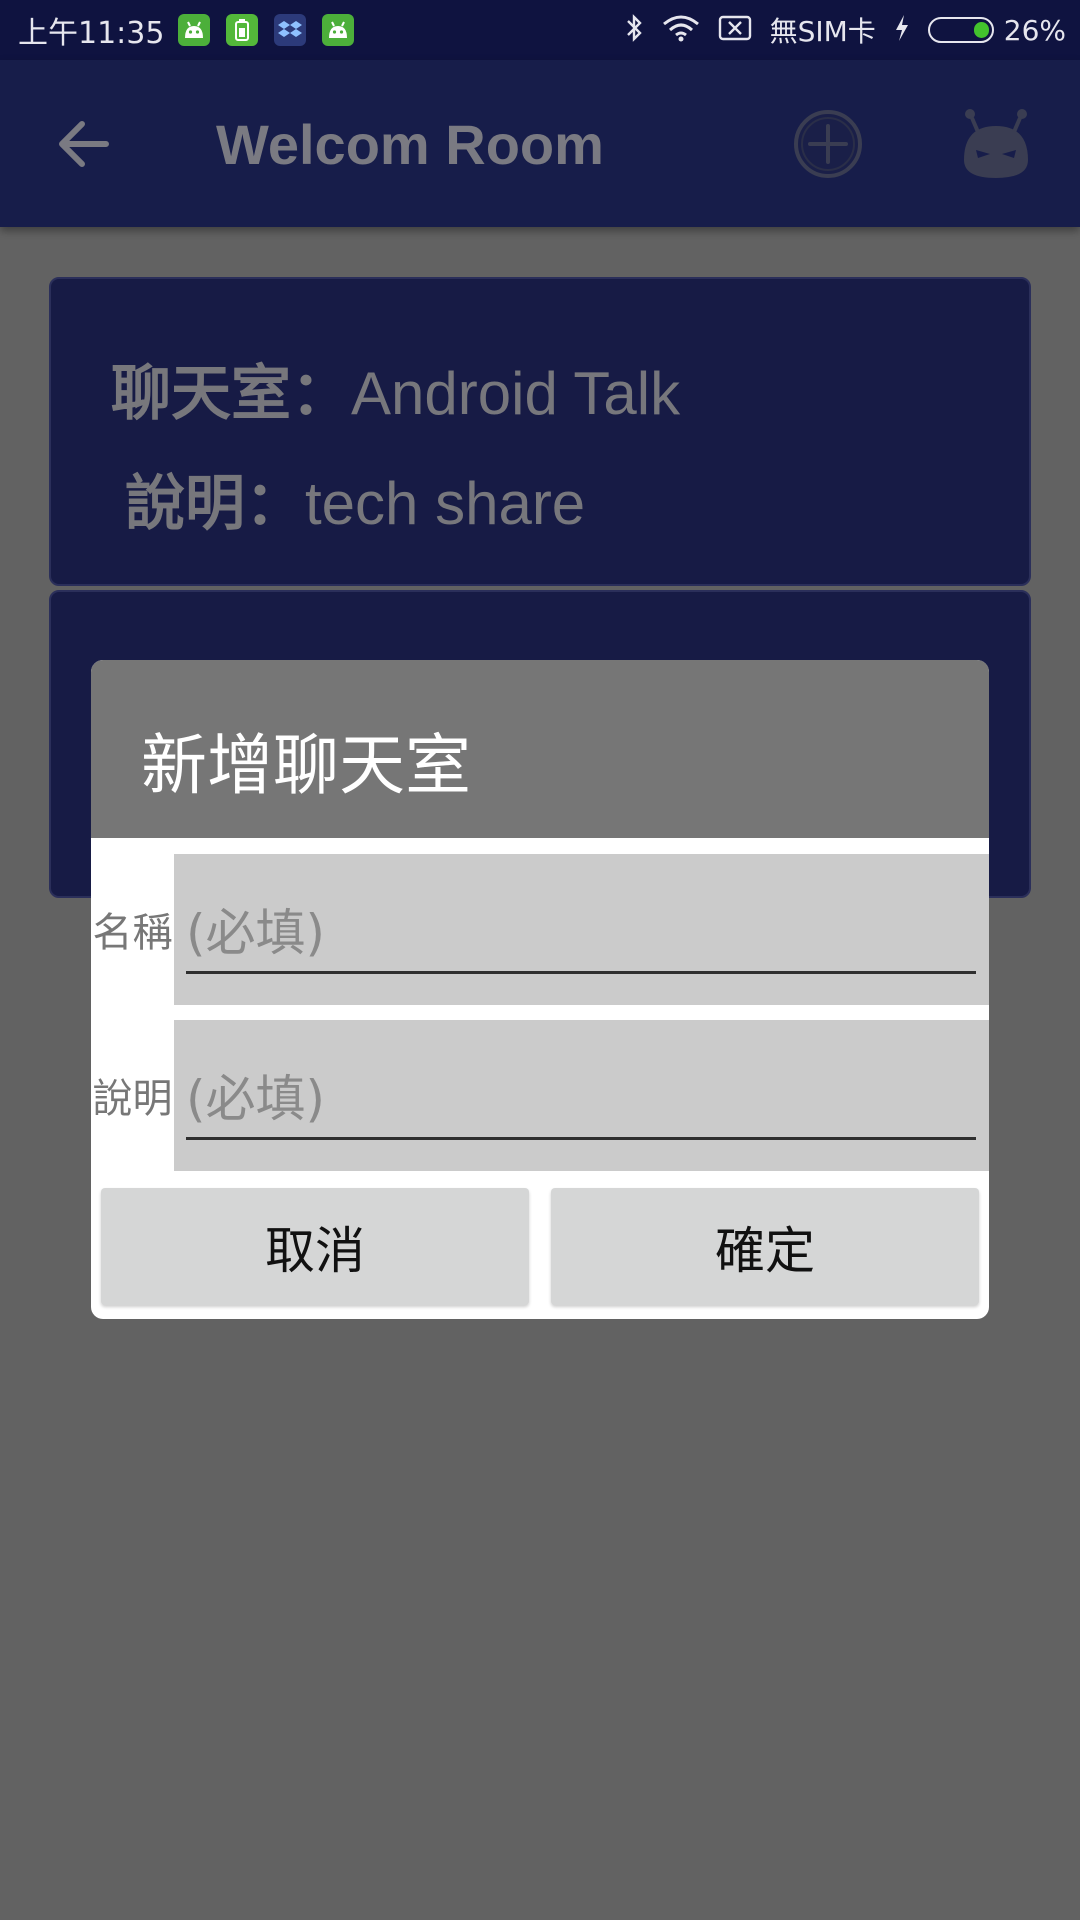  I want to click on dialog-header: 新增聊天室, so click(540, 749).